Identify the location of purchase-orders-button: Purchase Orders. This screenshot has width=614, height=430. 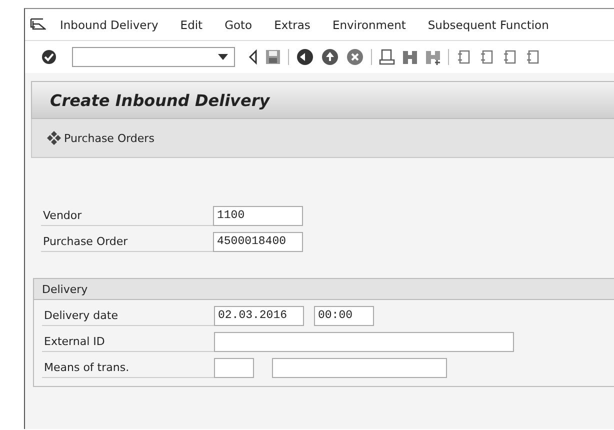
(100, 138).